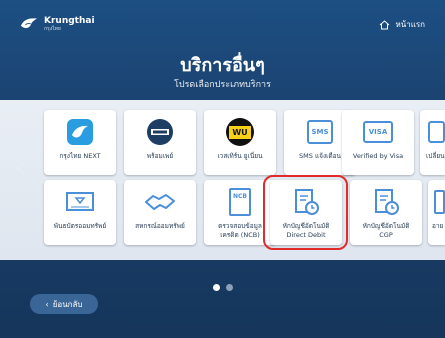  I want to click on tile-western-union: WU เวสเทิร์น ยูเนี่ยน, so click(240, 142).